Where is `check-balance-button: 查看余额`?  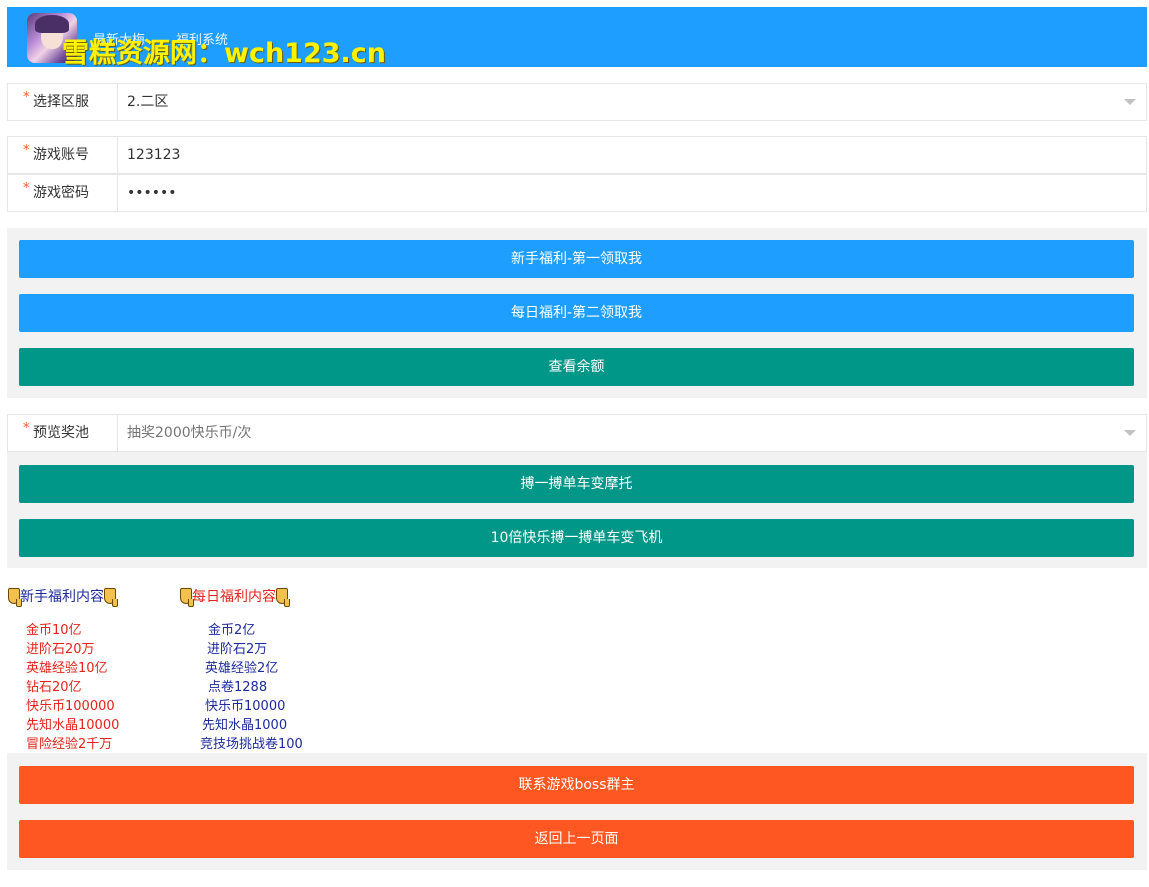
check-balance-button: 查看余额 is located at coordinates (576, 367).